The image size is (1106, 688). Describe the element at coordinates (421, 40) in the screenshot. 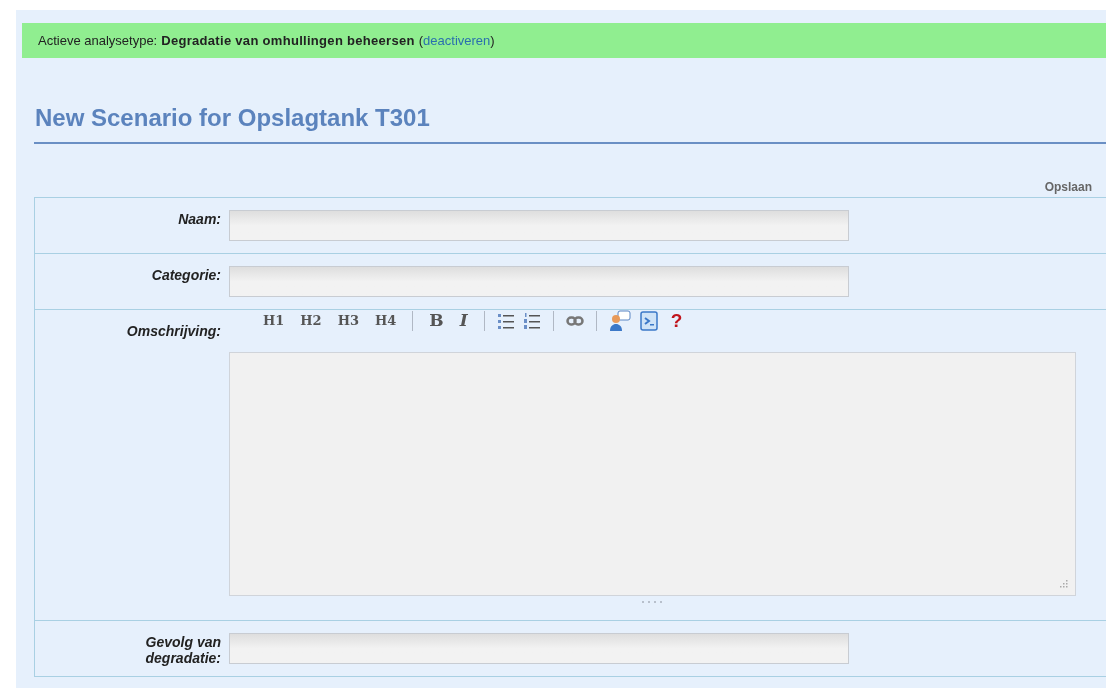

I see `banner-paren: (` at that location.